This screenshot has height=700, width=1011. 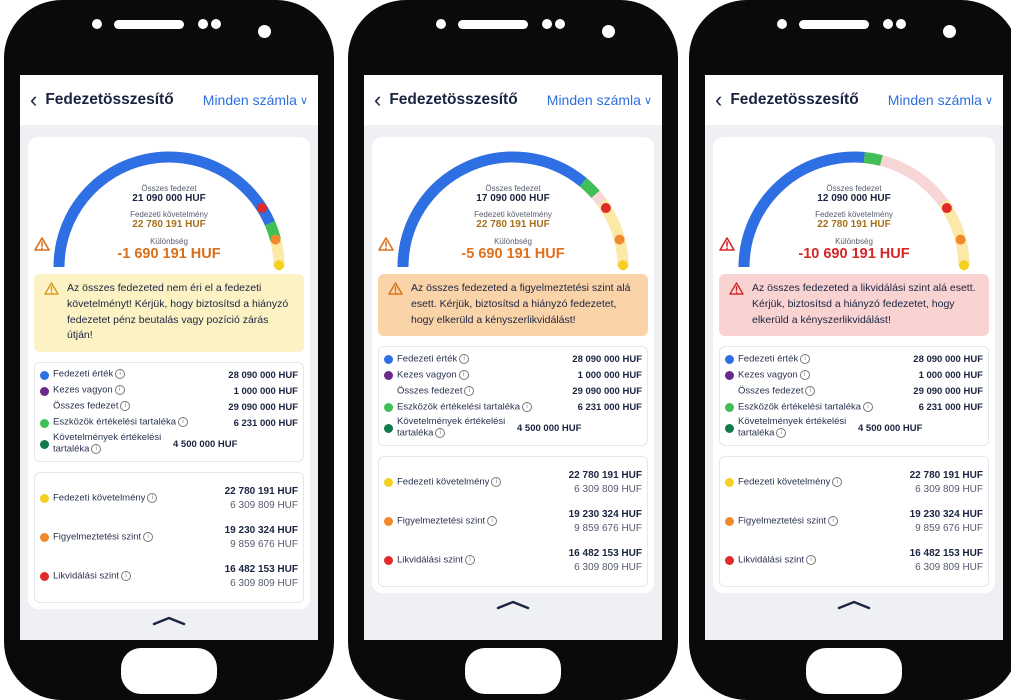 I want to click on row-value: 4 500 000 HUF, so click(x=890, y=428).